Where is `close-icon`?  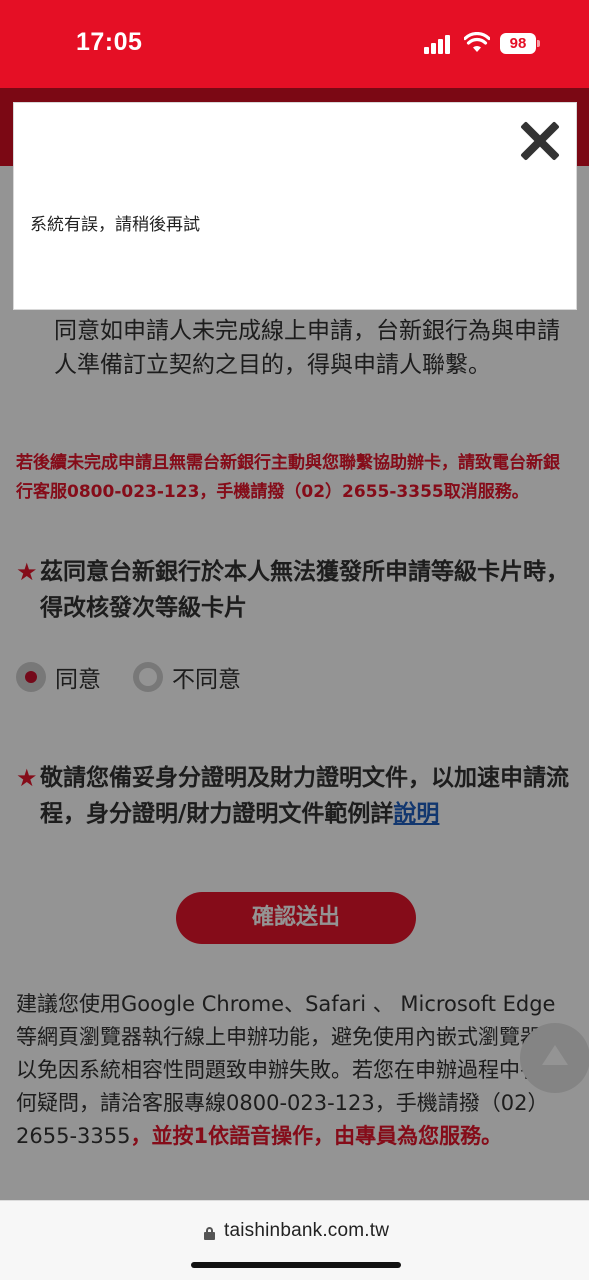
close-icon is located at coordinates (540, 141).